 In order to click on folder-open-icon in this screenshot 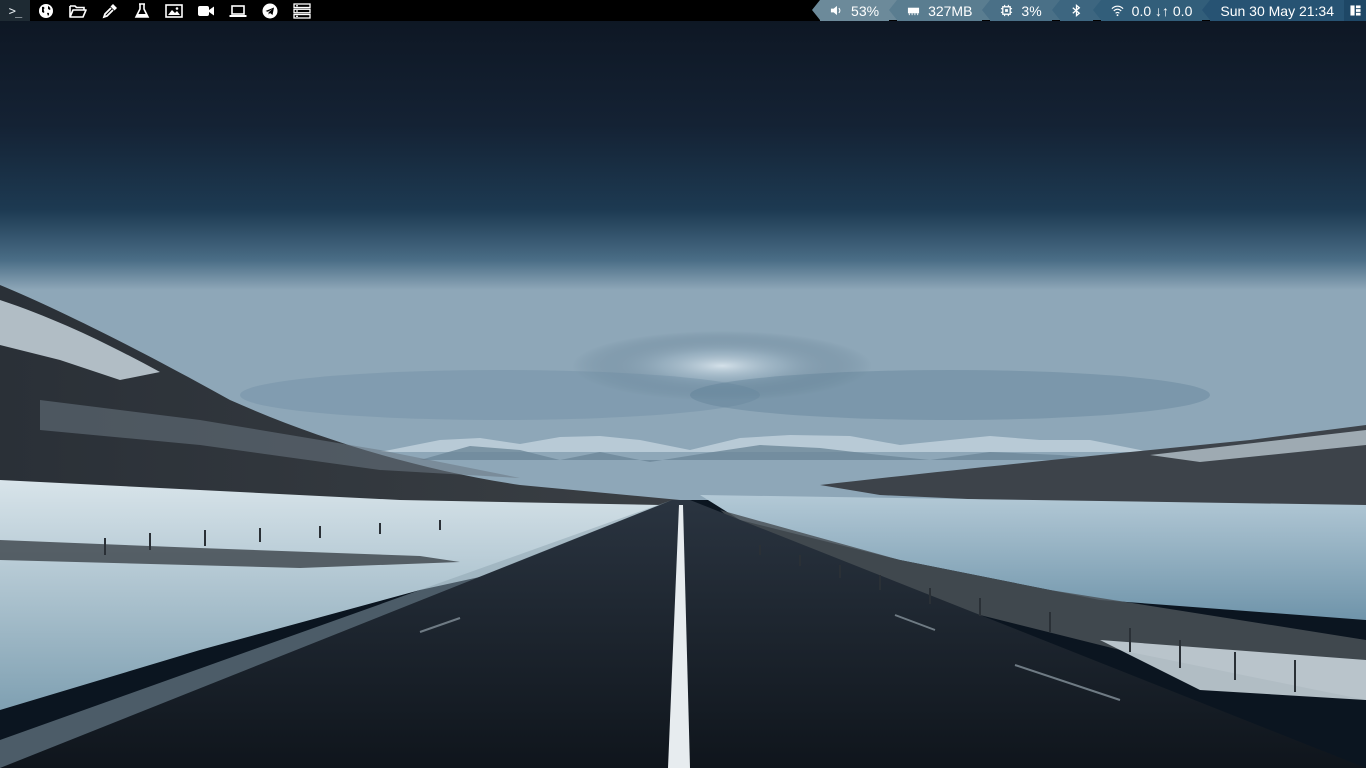, I will do `click(78, 11)`.